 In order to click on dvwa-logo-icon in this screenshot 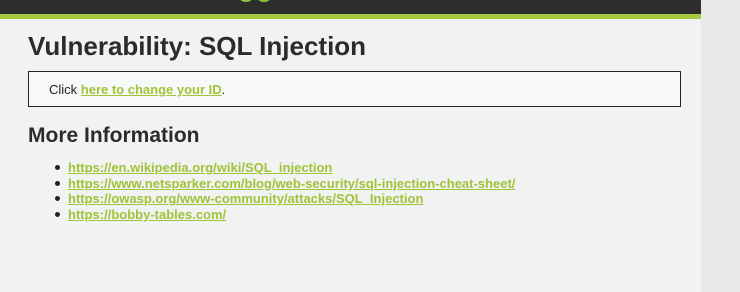, I will do `click(246, 1)`.